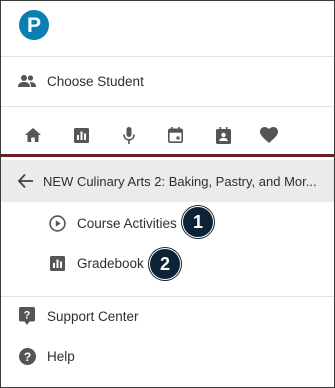  I want to click on course-activities-label: Course Activities, so click(127, 223).